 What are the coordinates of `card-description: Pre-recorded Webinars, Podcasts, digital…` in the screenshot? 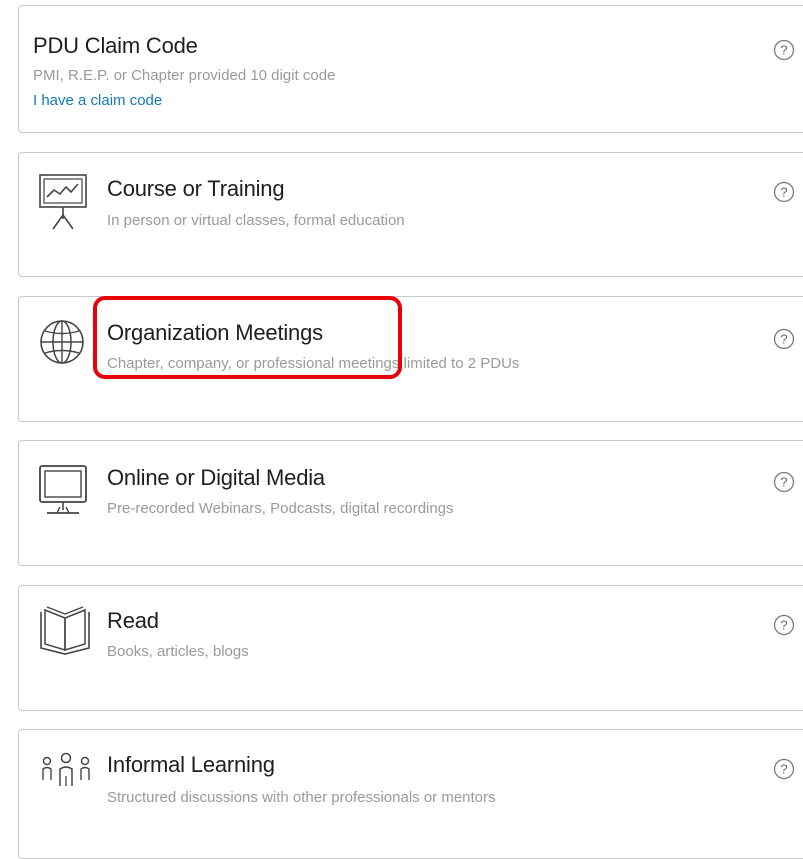 It's located at (280, 508).